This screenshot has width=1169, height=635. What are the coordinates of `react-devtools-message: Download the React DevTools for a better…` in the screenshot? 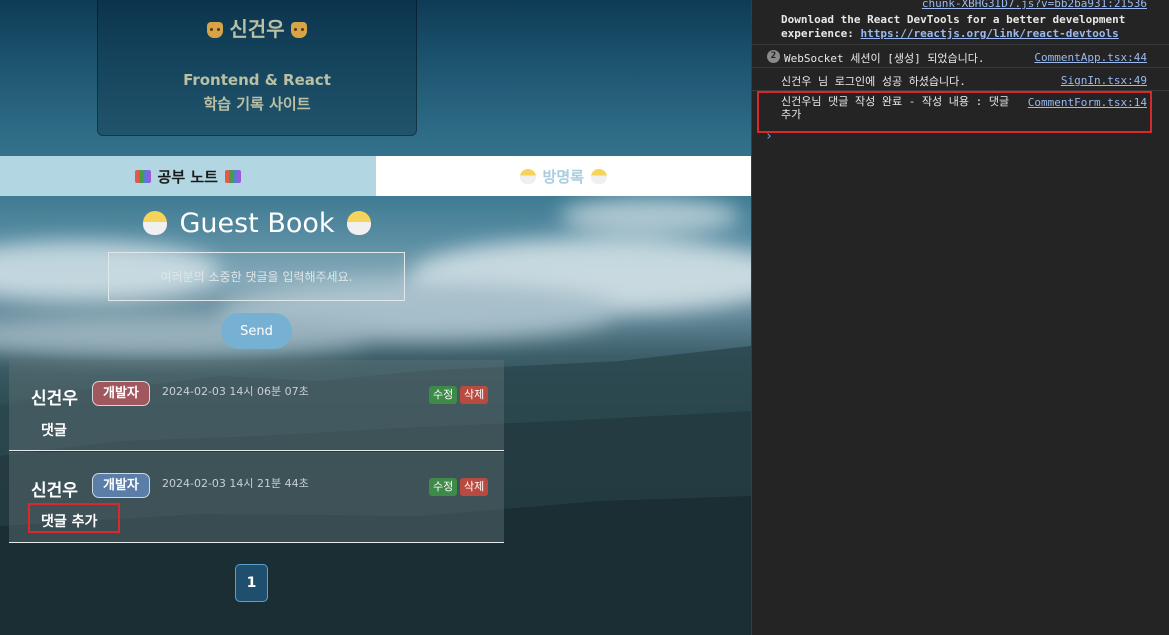 It's located at (966, 27).